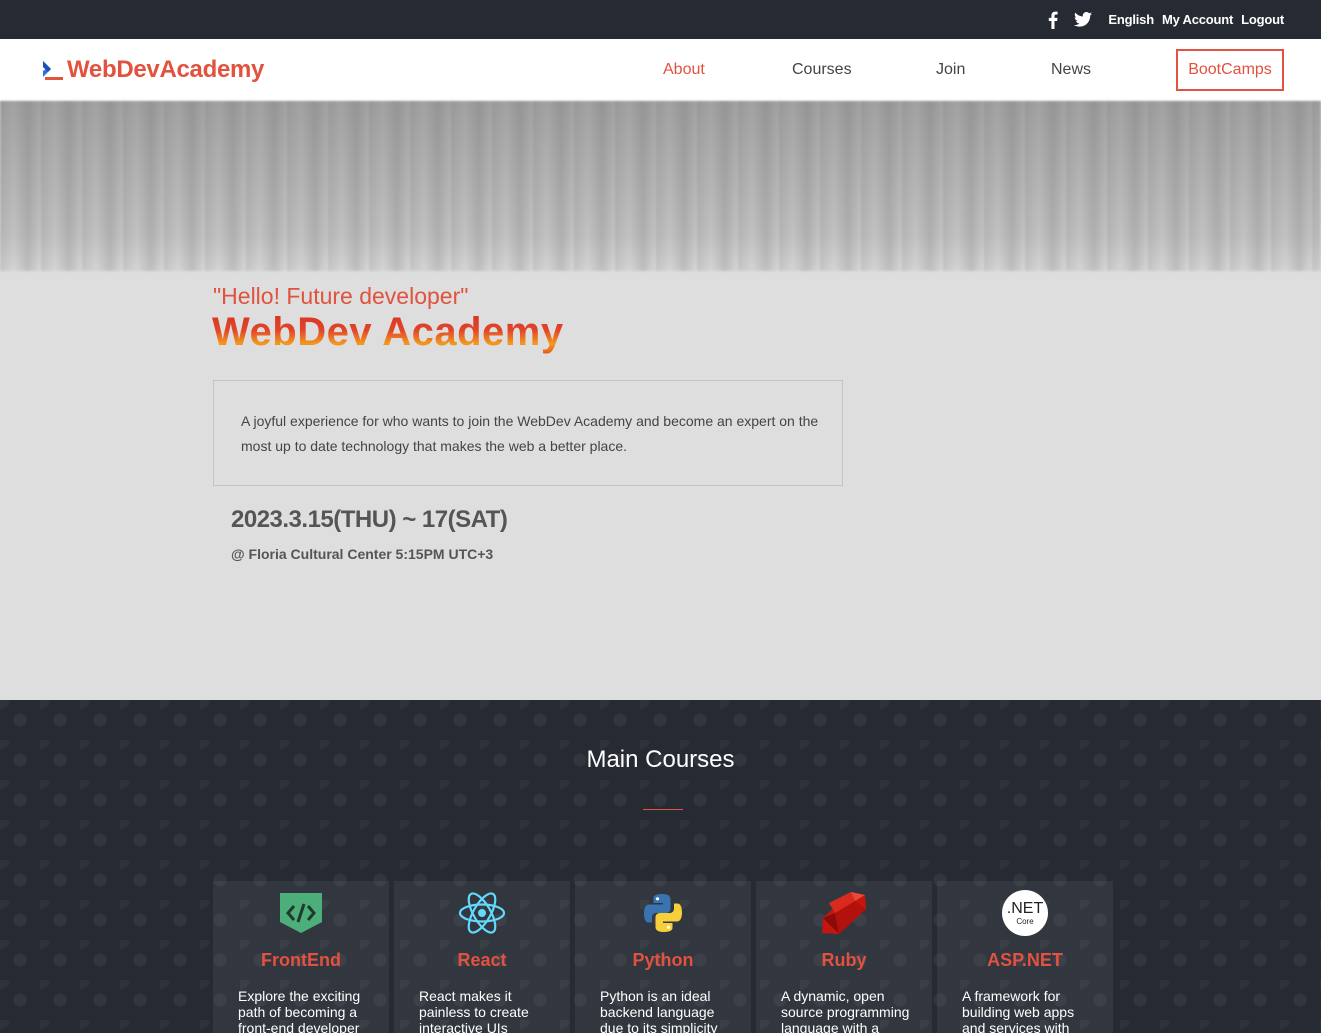  Describe the element at coordinates (1070, 20) in the screenshot. I see `social-links` at that location.